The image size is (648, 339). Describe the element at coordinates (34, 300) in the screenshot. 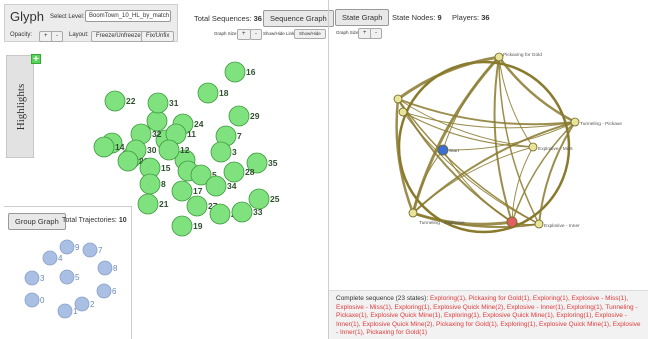

I see `group-node: 0` at that location.